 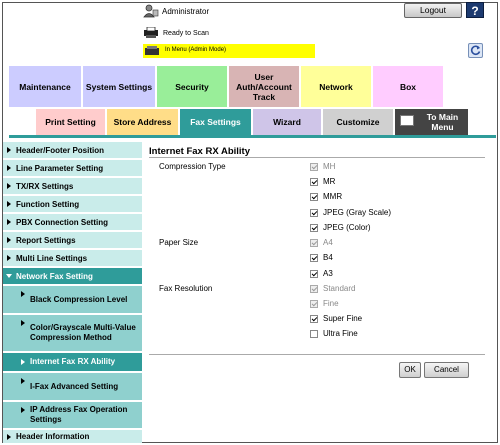 What do you see at coordinates (329, 181) in the screenshot?
I see `mr-label: MR` at bounding box center [329, 181].